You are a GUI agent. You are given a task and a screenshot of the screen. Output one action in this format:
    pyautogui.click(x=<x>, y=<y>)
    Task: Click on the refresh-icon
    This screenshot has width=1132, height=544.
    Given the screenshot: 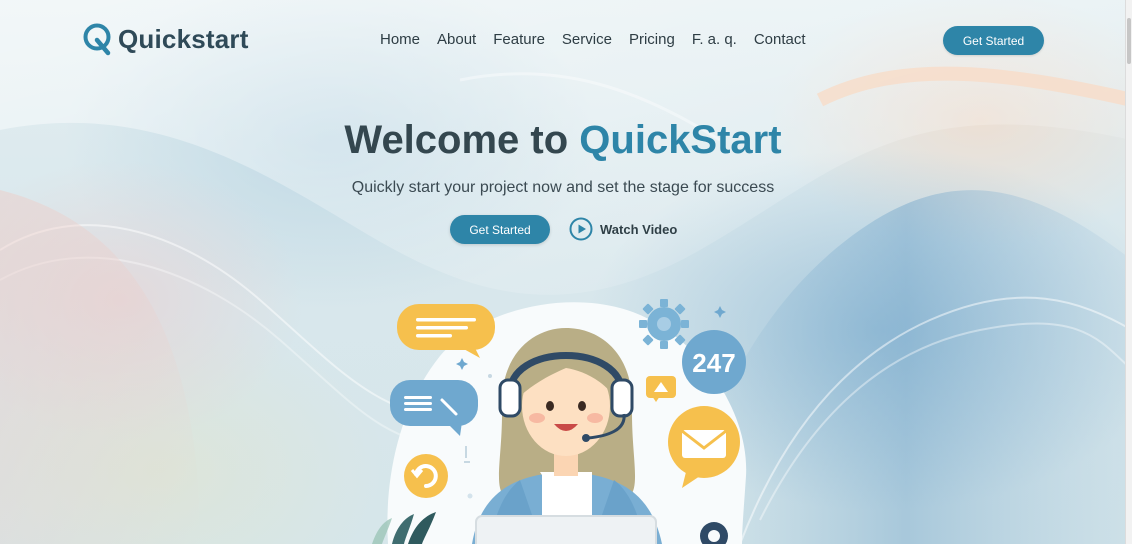 What is the action you would take?
    pyautogui.click(x=426, y=476)
    